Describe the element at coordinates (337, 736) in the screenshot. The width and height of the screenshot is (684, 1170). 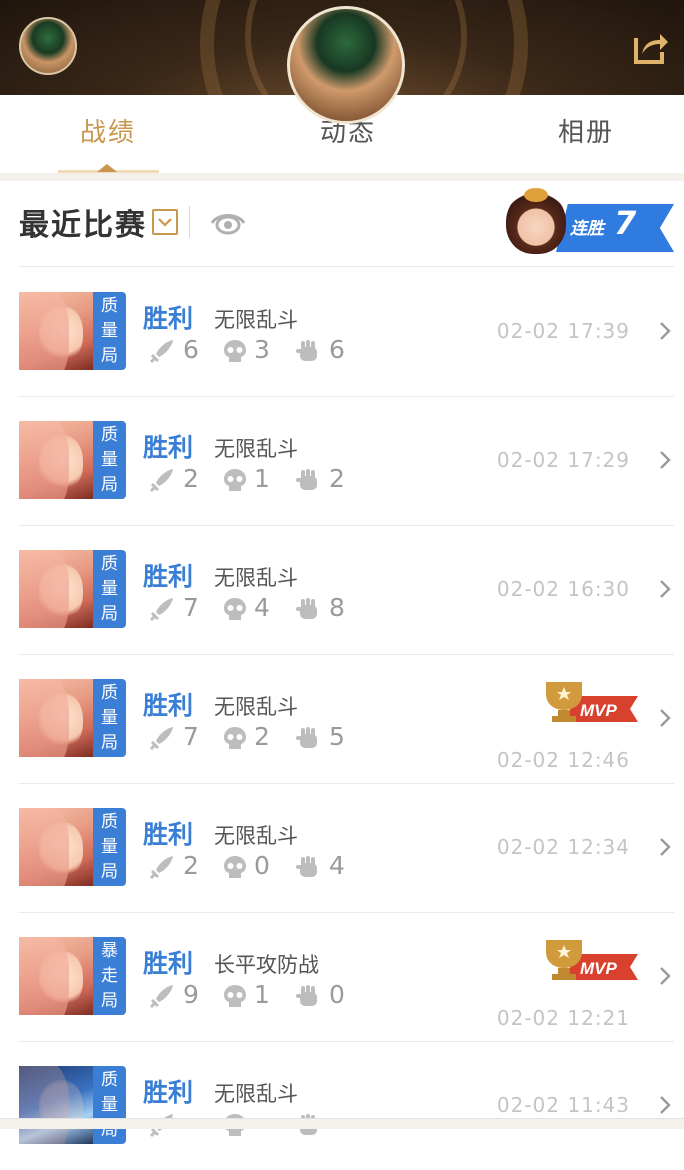
I see `assists-value: 5` at that location.